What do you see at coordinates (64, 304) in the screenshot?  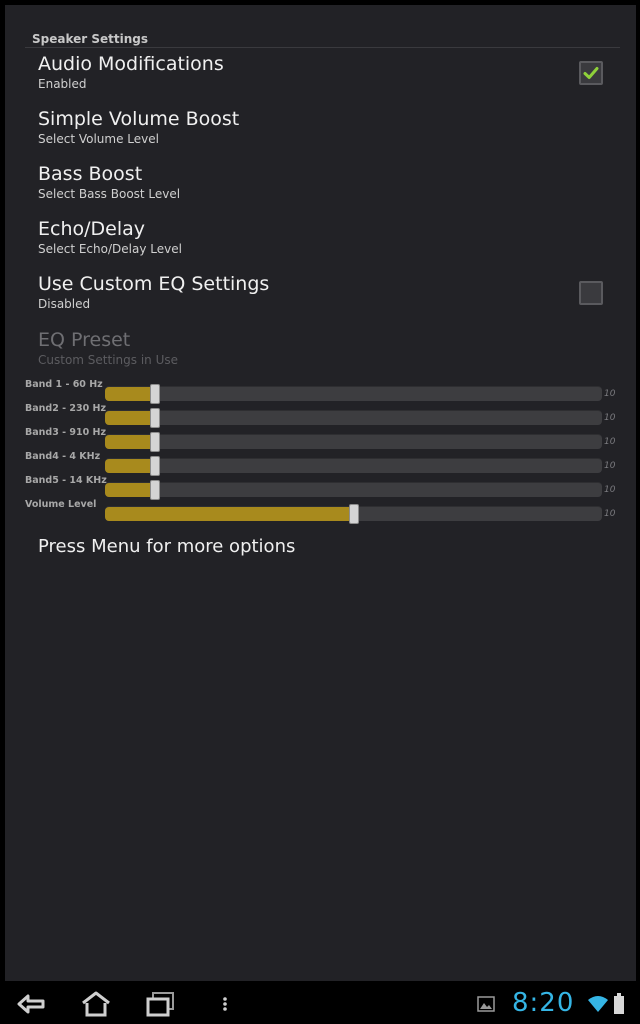 I see `pref-summary: Disabled` at bounding box center [64, 304].